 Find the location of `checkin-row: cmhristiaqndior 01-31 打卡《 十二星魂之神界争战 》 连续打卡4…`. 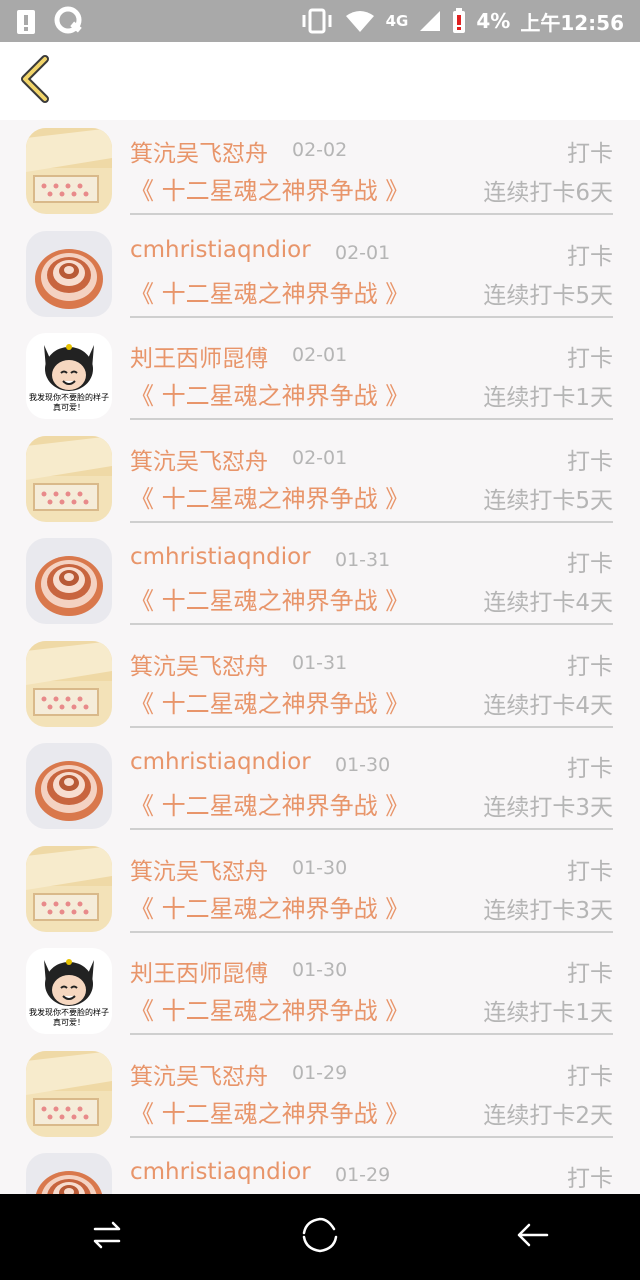

checkin-row: cmhristiaqndior 01-31 打卡《 十二星魂之神界争战 》 连续打卡4… is located at coordinates (320, 581).